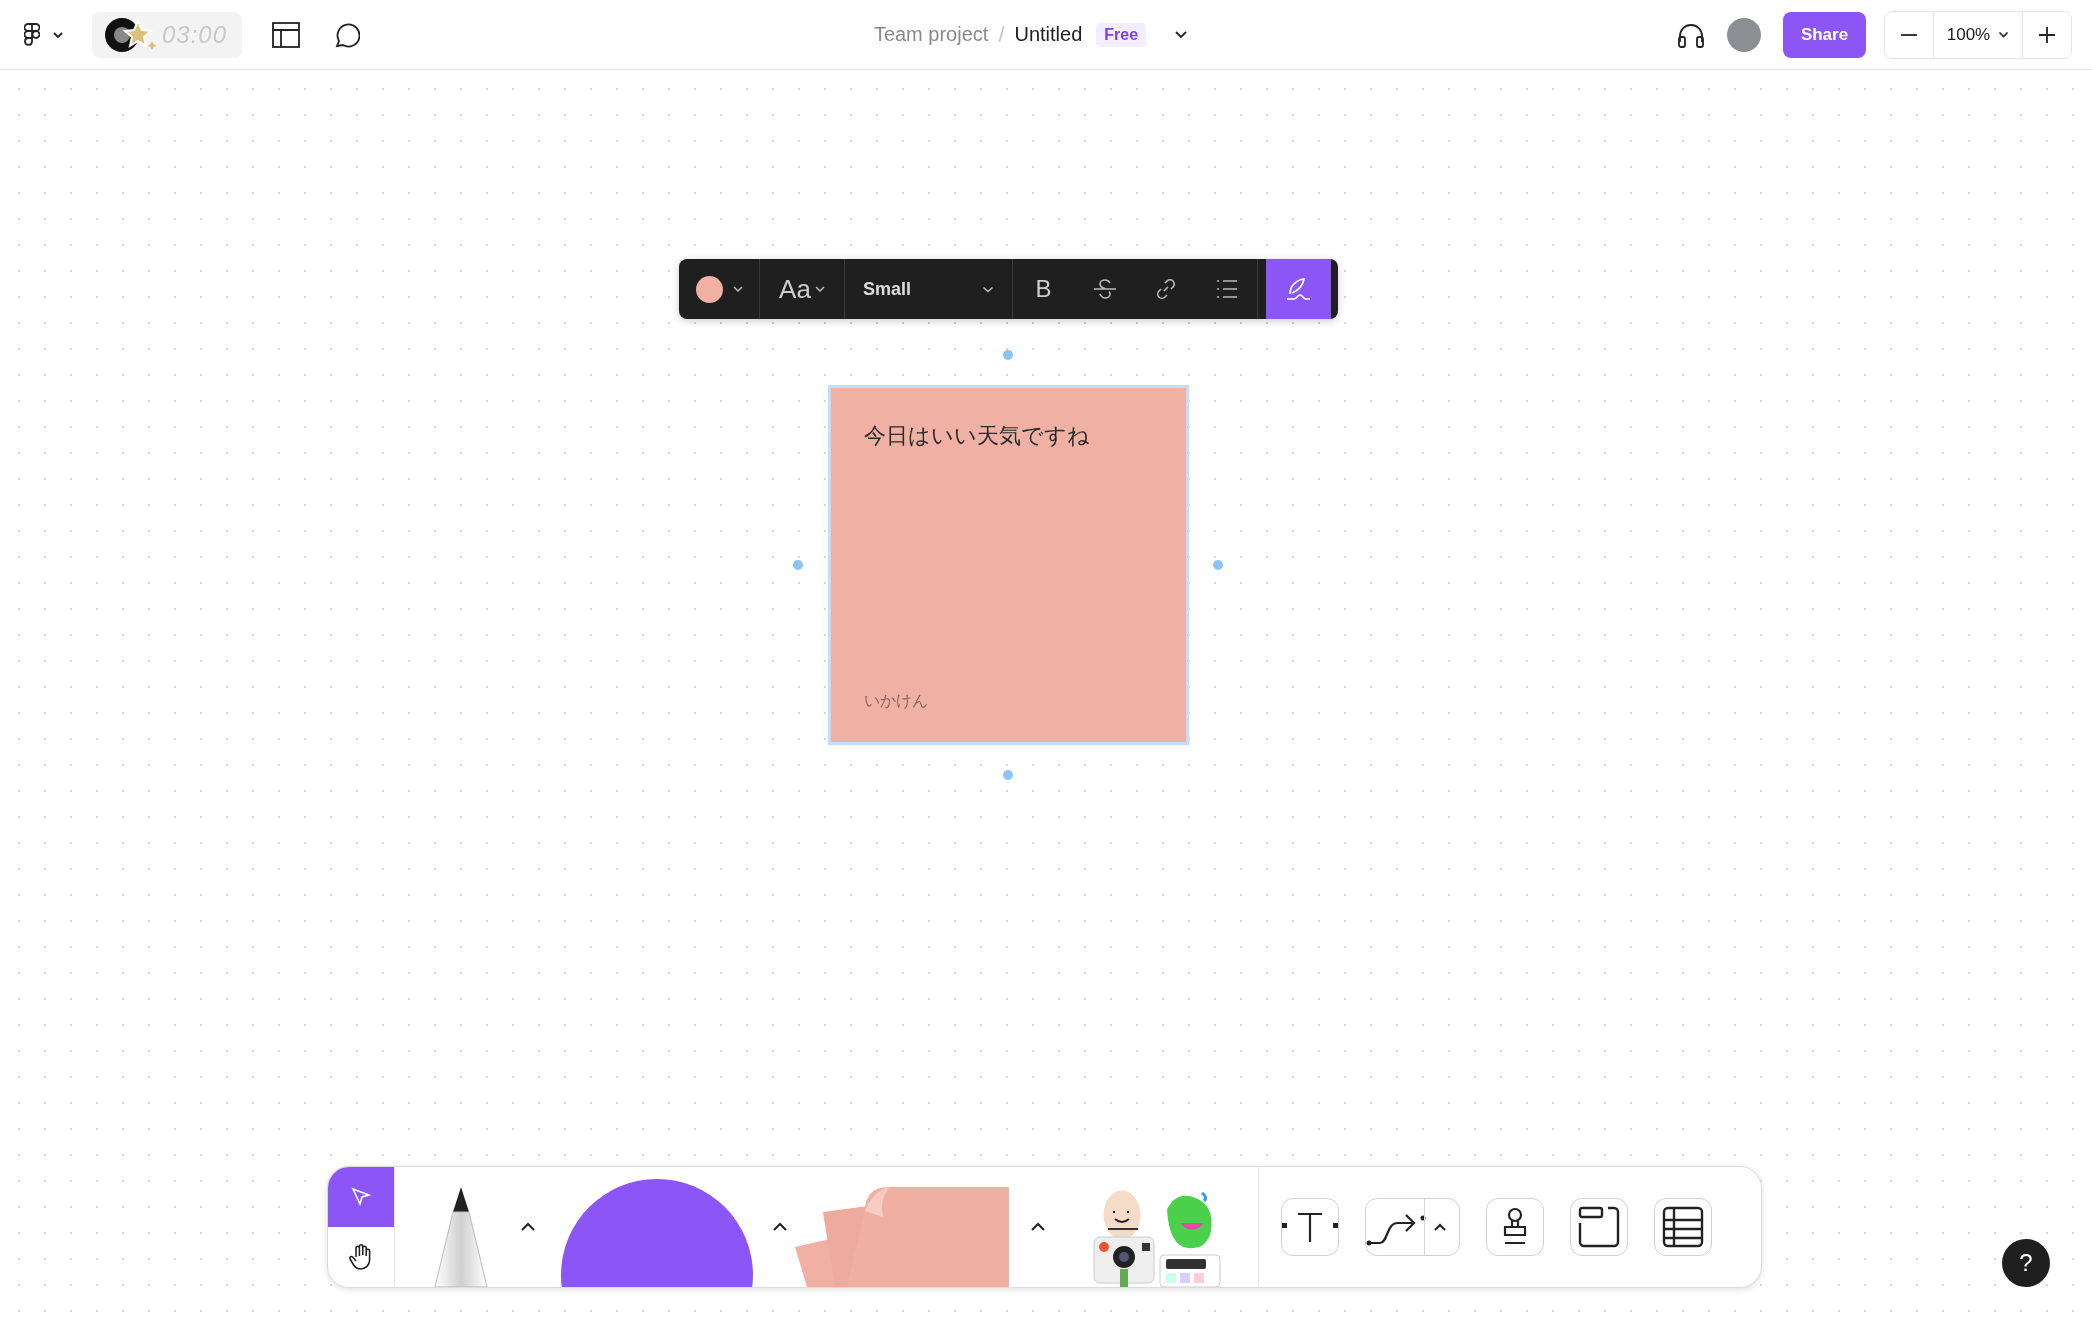  Describe the element at coordinates (929, 289) in the screenshot. I see `size-select: Small` at that location.